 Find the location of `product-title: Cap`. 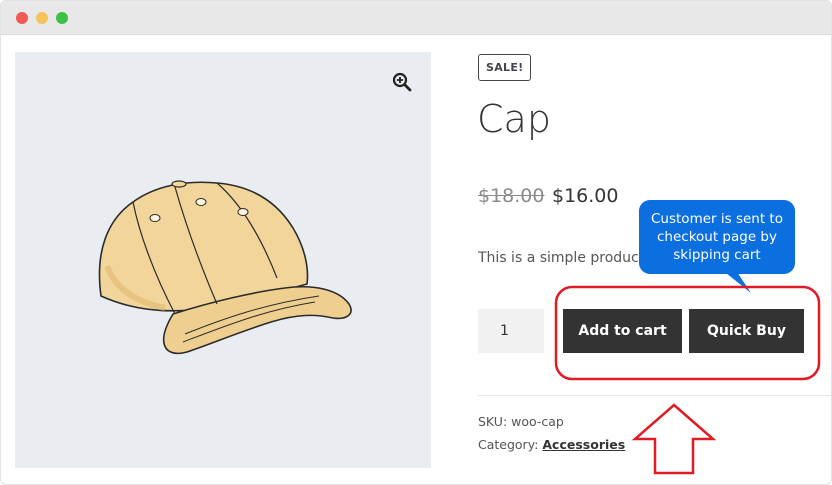

product-title: Cap is located at coordinates (514, 119).